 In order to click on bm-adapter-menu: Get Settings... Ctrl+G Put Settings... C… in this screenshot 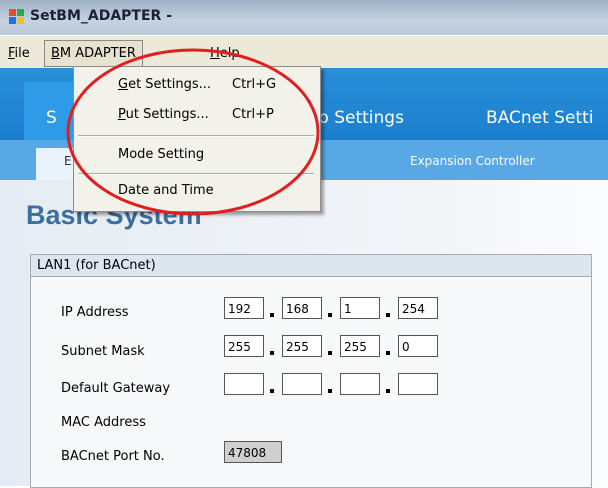, I will do `click(197, 139)`.